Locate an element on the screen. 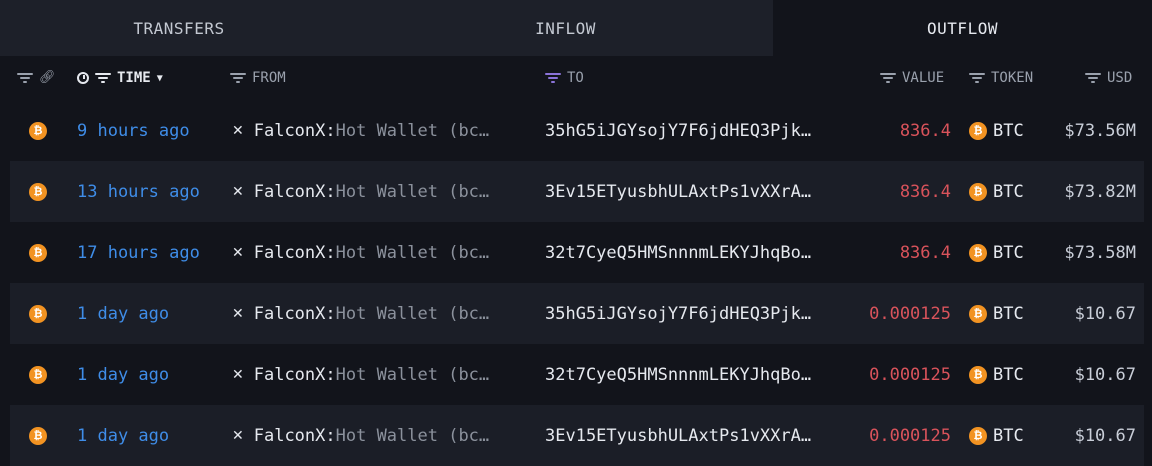 The height and width of the screenshot is (466, 1152). value-header-label: VALUE is located at coordinates (923, 78).